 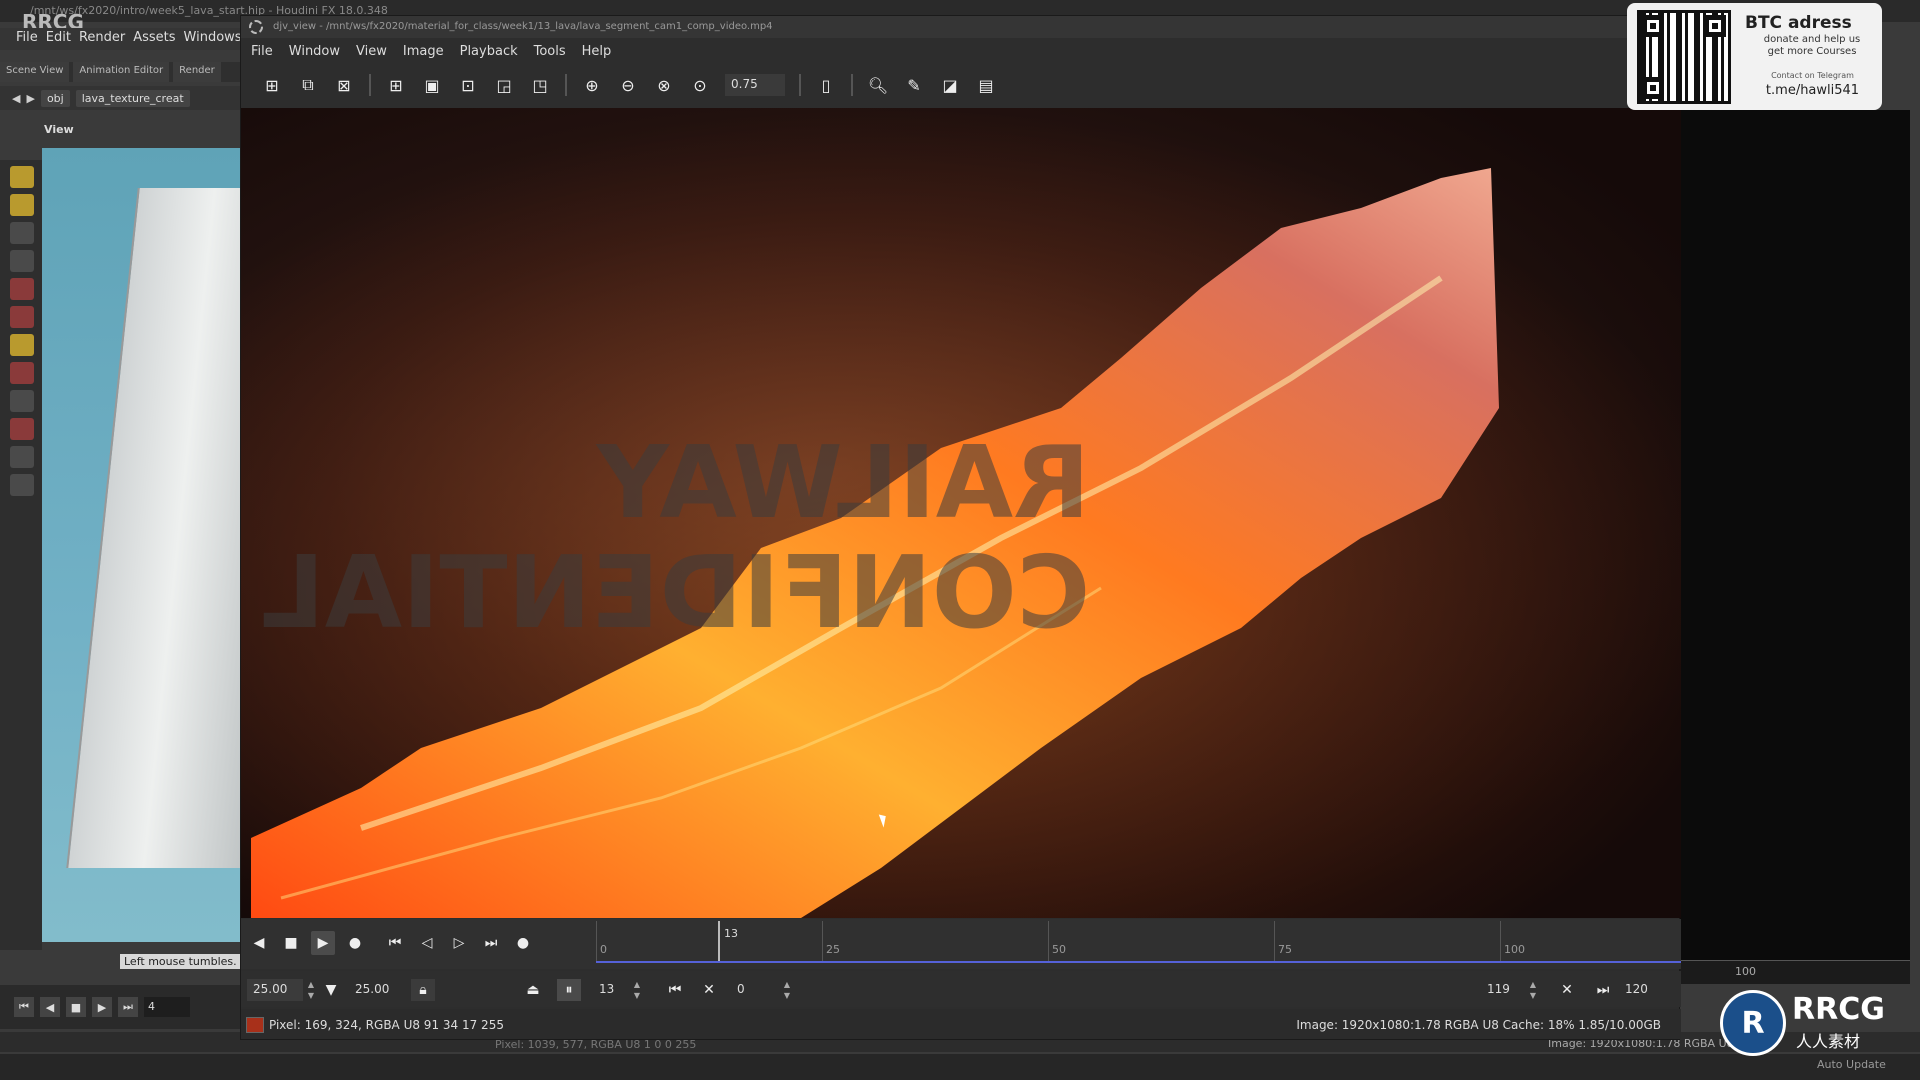 What do you see at coordinates (22, 177) in the screenshot?
I see `select-tool-icon` at bounding box center [22, 177].